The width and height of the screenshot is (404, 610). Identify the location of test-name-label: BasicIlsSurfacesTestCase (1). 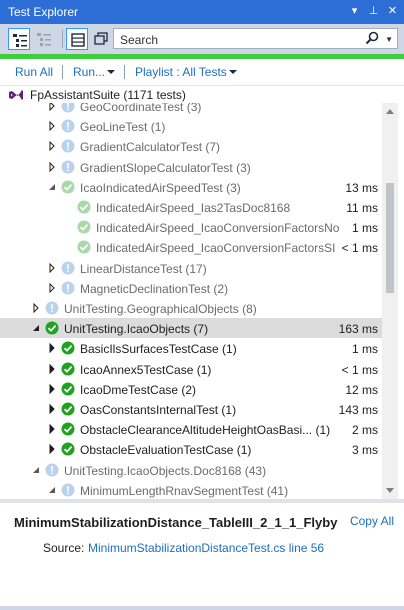
(158, 349).